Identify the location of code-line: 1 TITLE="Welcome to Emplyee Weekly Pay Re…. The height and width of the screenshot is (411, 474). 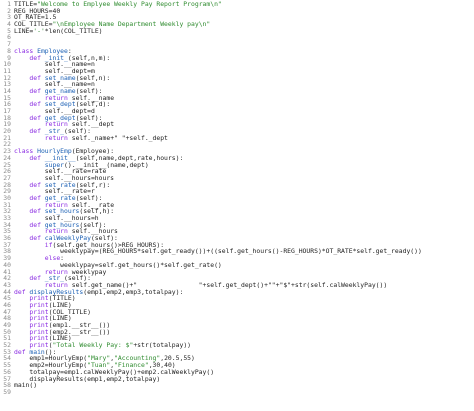
(237, 4).